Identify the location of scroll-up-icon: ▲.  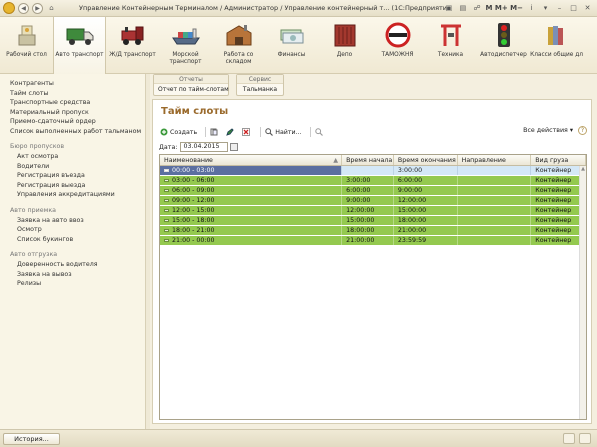
(583, 169).